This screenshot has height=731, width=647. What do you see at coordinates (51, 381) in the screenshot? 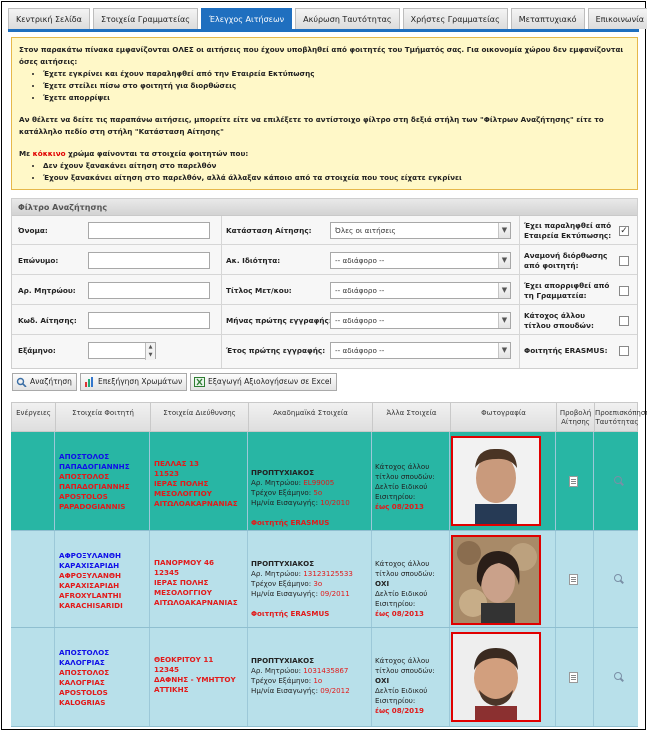
I see `search-button-label: Αναζήτηση` at bounding box center [51, 381].